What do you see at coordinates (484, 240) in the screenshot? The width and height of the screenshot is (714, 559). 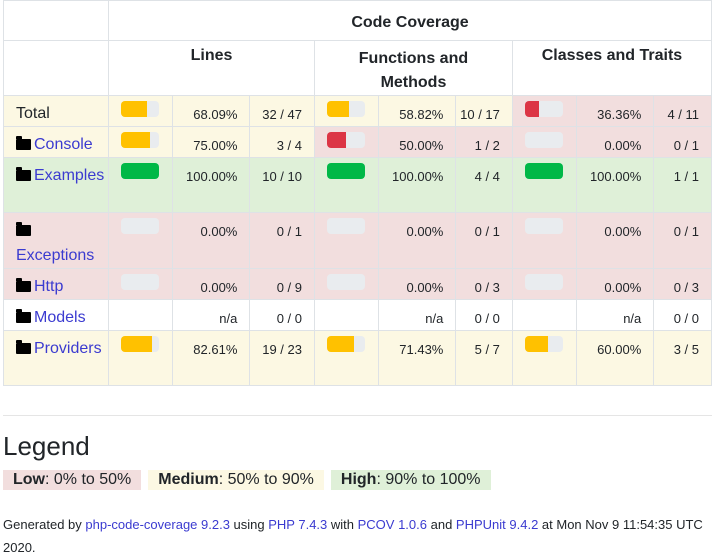 I see `functions-count: 0 / 1` at bounding box center [484, 240].